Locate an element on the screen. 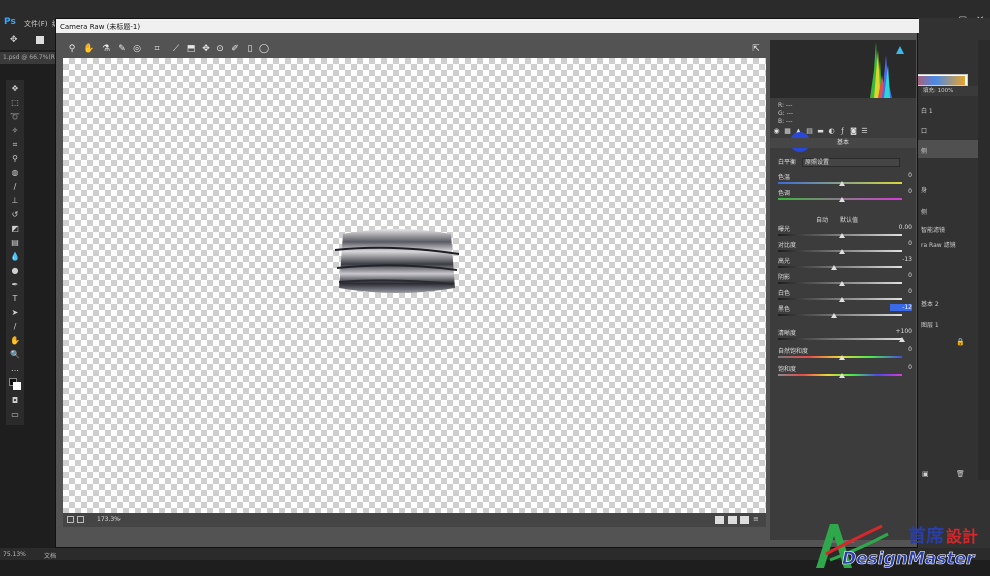 This screenshot has width=990, height=576. copy-settings-icon is located at coordinates (744, 520).